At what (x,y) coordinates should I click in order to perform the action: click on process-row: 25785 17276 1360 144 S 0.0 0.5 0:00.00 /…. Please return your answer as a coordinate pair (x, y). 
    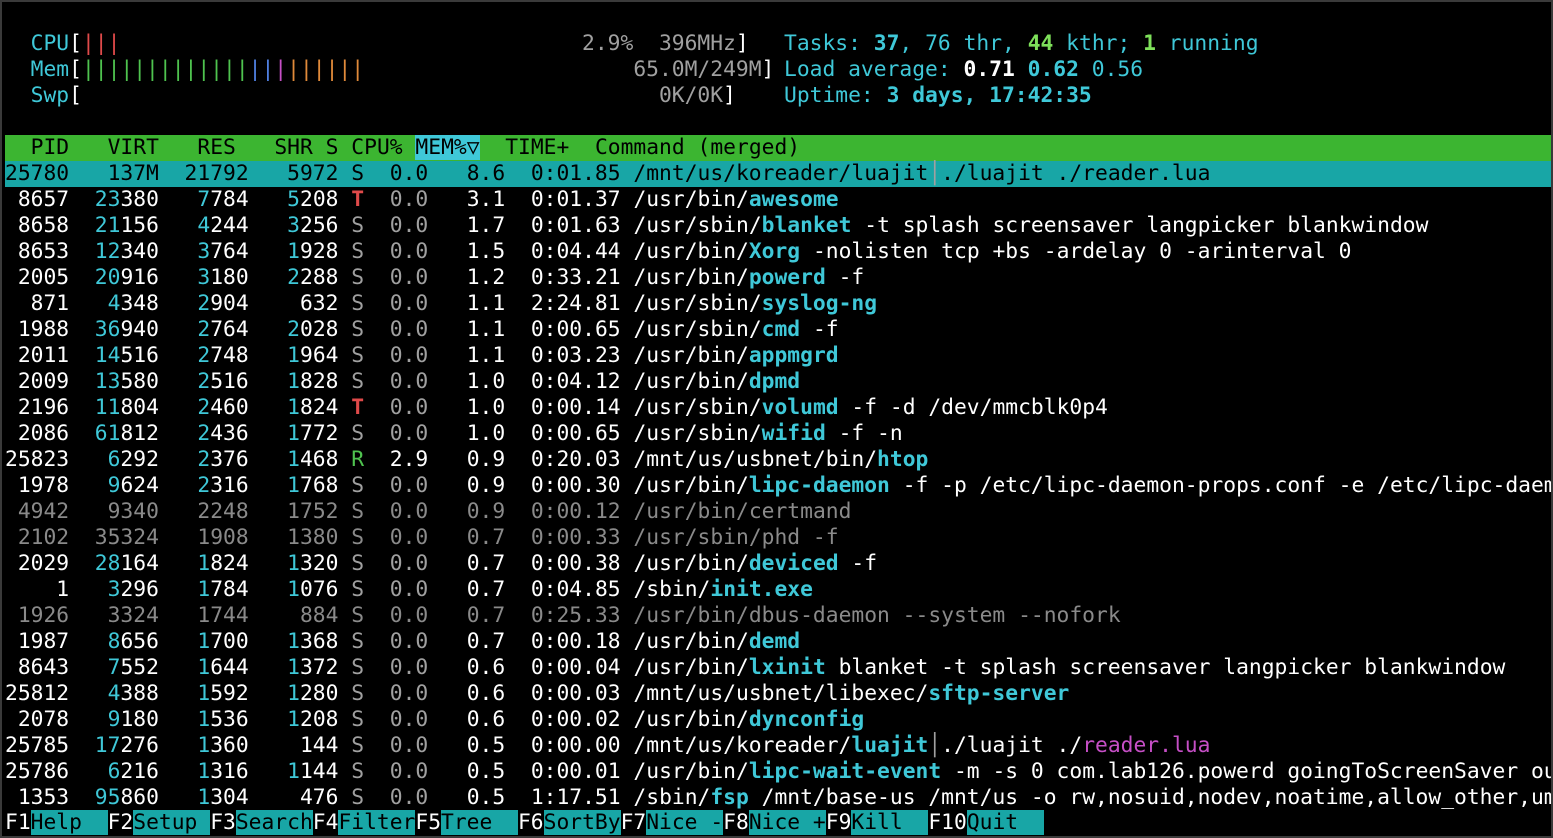
    Looking at the image, I should click on (778, 746).